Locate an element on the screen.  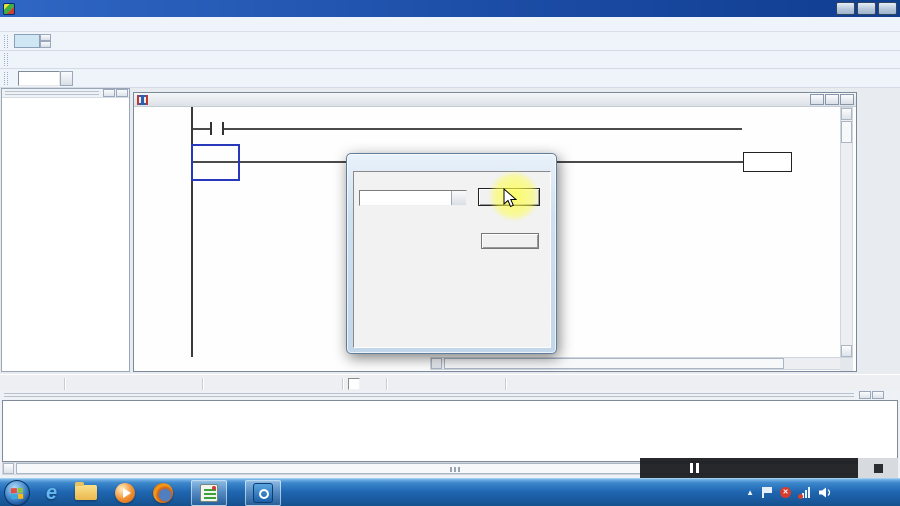
spinner-value is located at coordinates (27, 41).